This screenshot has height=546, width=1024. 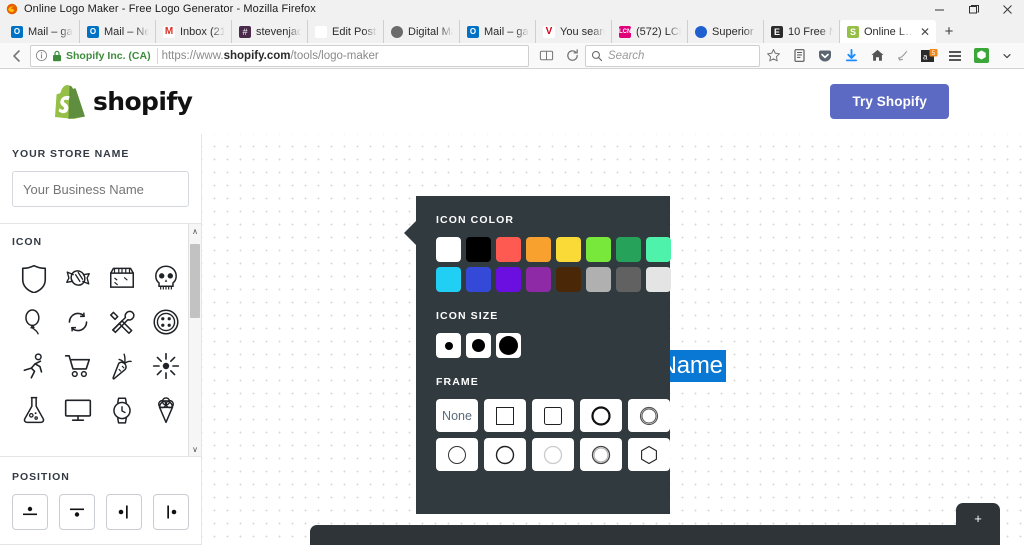 I want to click on frame-option-square-thin, so click(x=505, y=415).